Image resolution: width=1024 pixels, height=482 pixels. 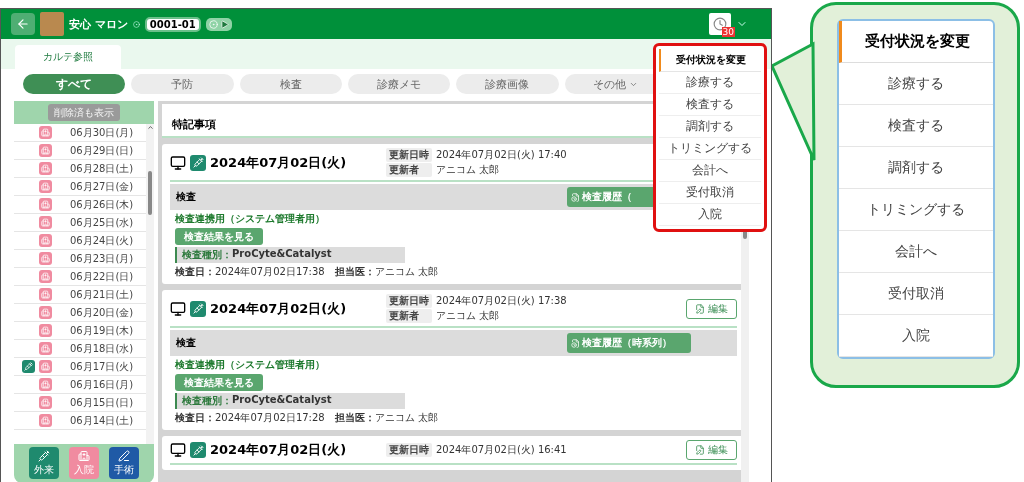 What do you see at coordinates (23, 24) in the screenshot?
I see `back-button` at bounding box center [23, 24].